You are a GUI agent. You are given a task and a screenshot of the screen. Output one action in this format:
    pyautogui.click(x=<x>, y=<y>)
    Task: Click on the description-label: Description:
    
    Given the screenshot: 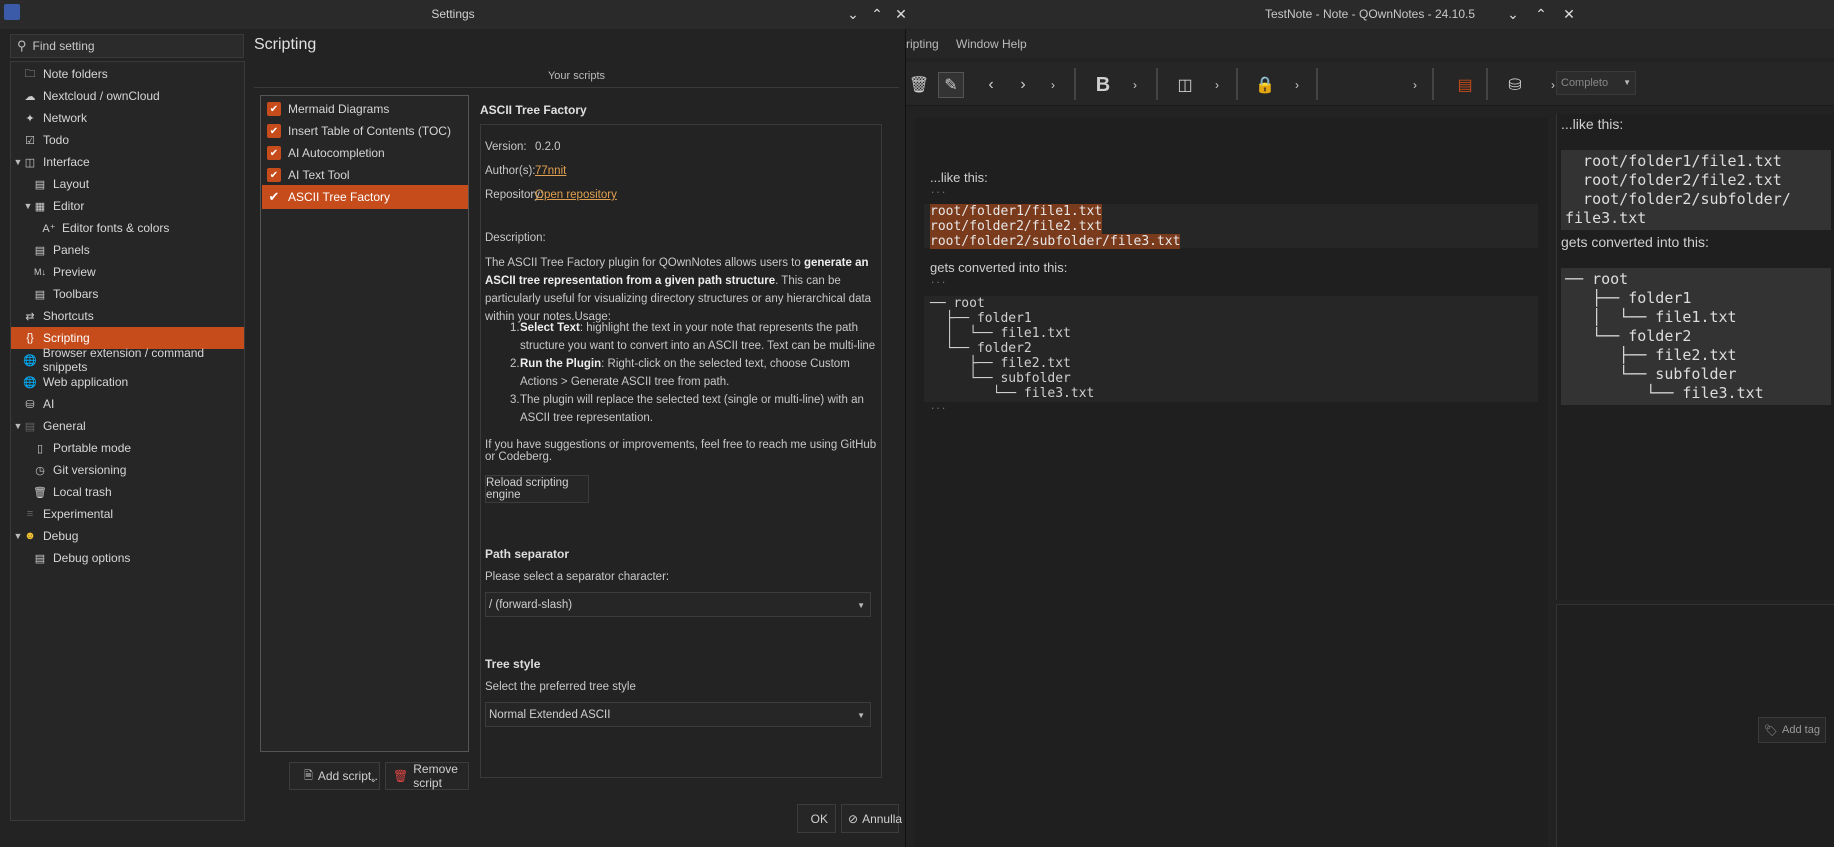 What is the action you would take?
    pyautogui.click(x=515, y=238)
    